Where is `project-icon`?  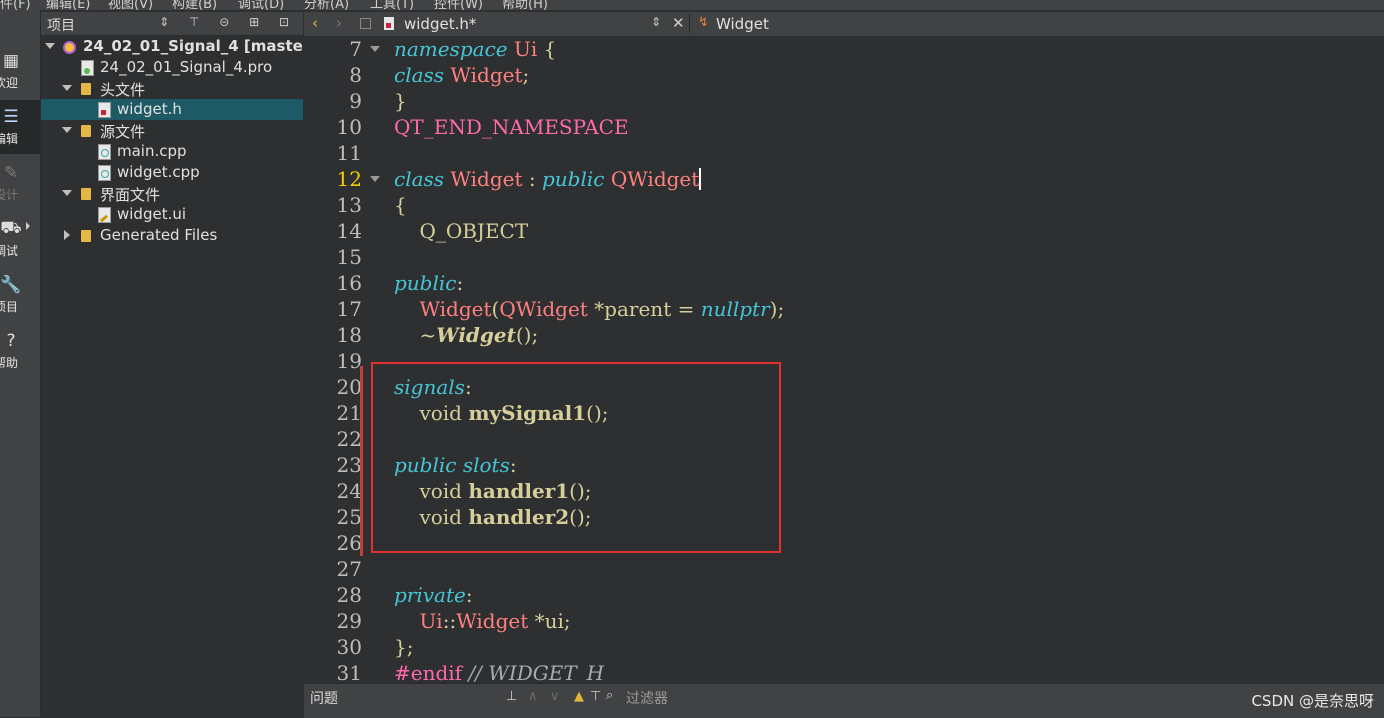
project-icon is located at coordinates (69, 47).